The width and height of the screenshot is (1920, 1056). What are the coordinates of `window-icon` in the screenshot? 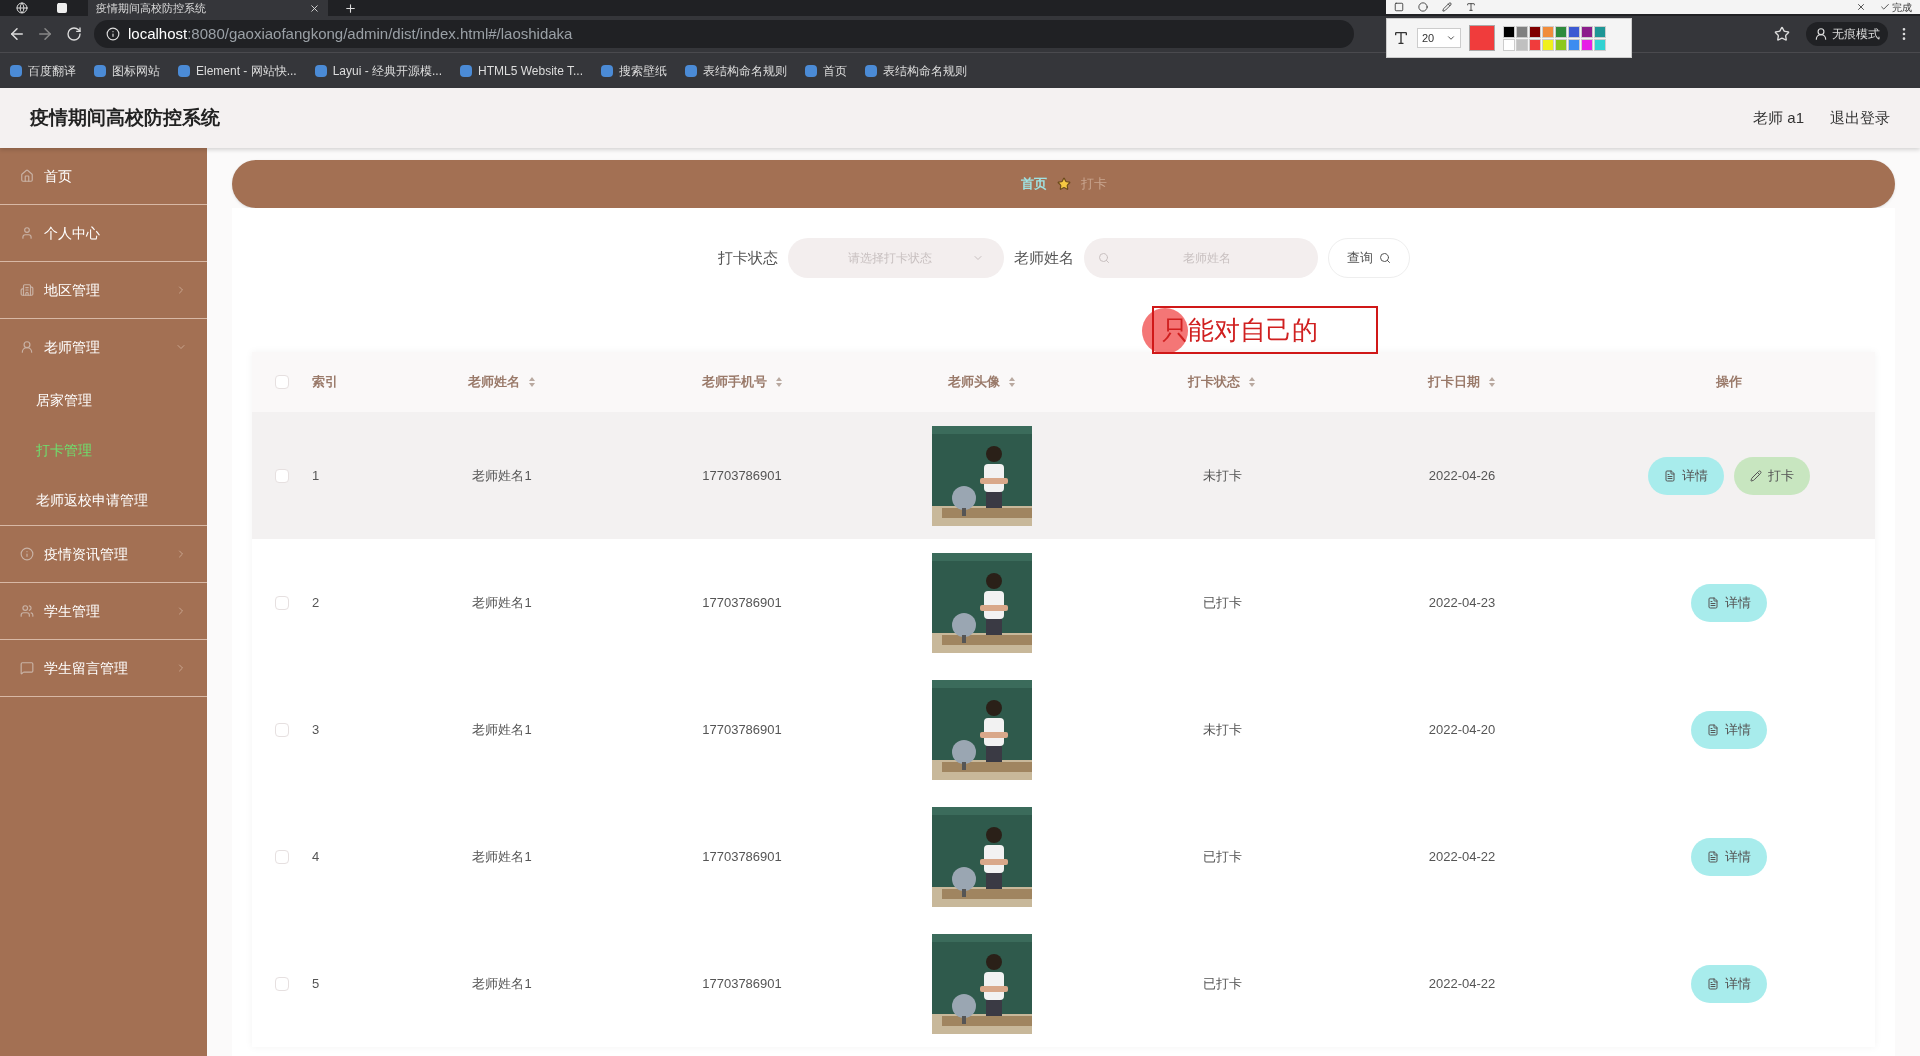 It's located at (62, 8).